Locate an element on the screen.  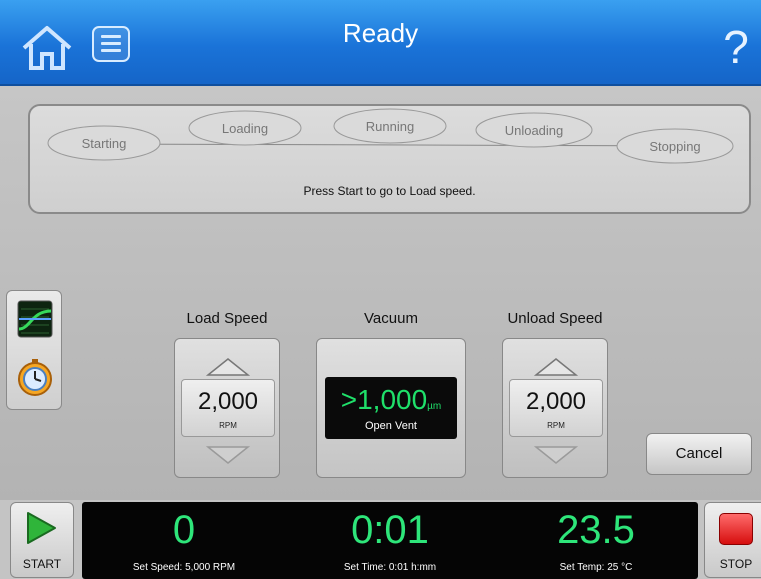
page-title: Ready is located at coordinates (380, 33).